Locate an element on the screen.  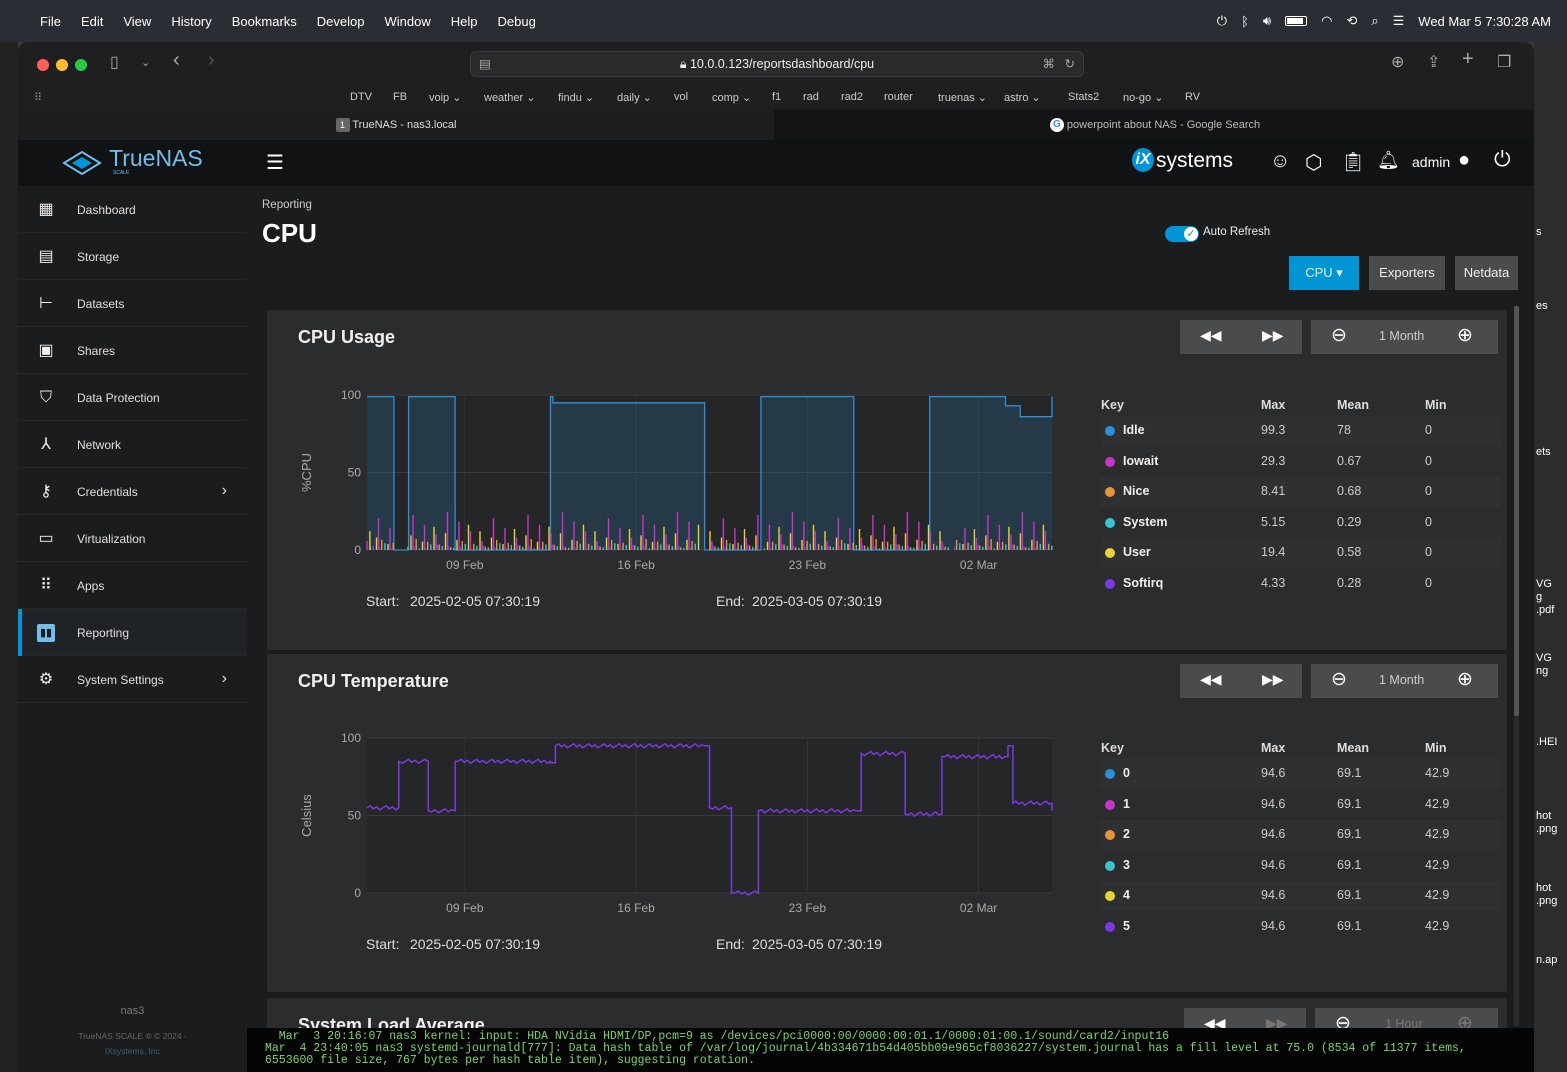
menubar-clock: Wed Mar 5 7:30:28 AM is located at coordinates (1484, 21).